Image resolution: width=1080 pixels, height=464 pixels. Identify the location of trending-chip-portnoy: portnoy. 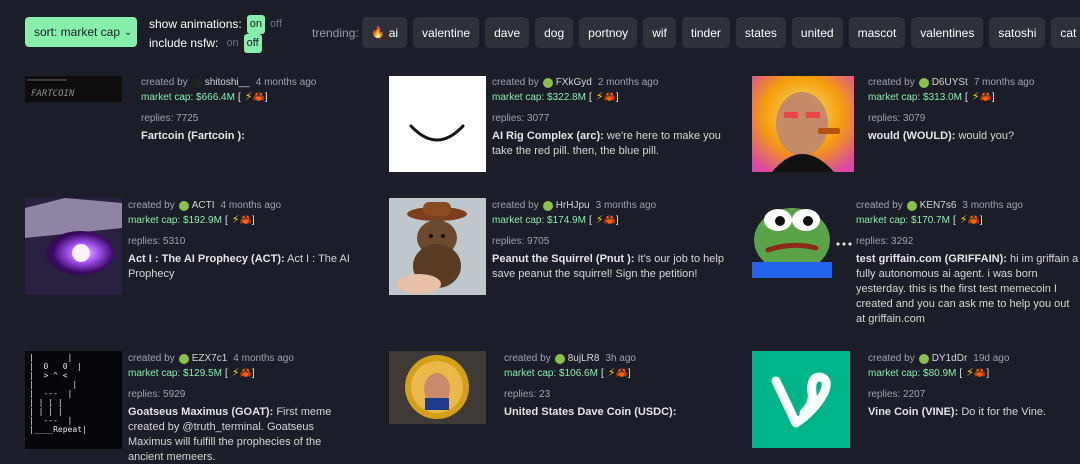
(608, 32).